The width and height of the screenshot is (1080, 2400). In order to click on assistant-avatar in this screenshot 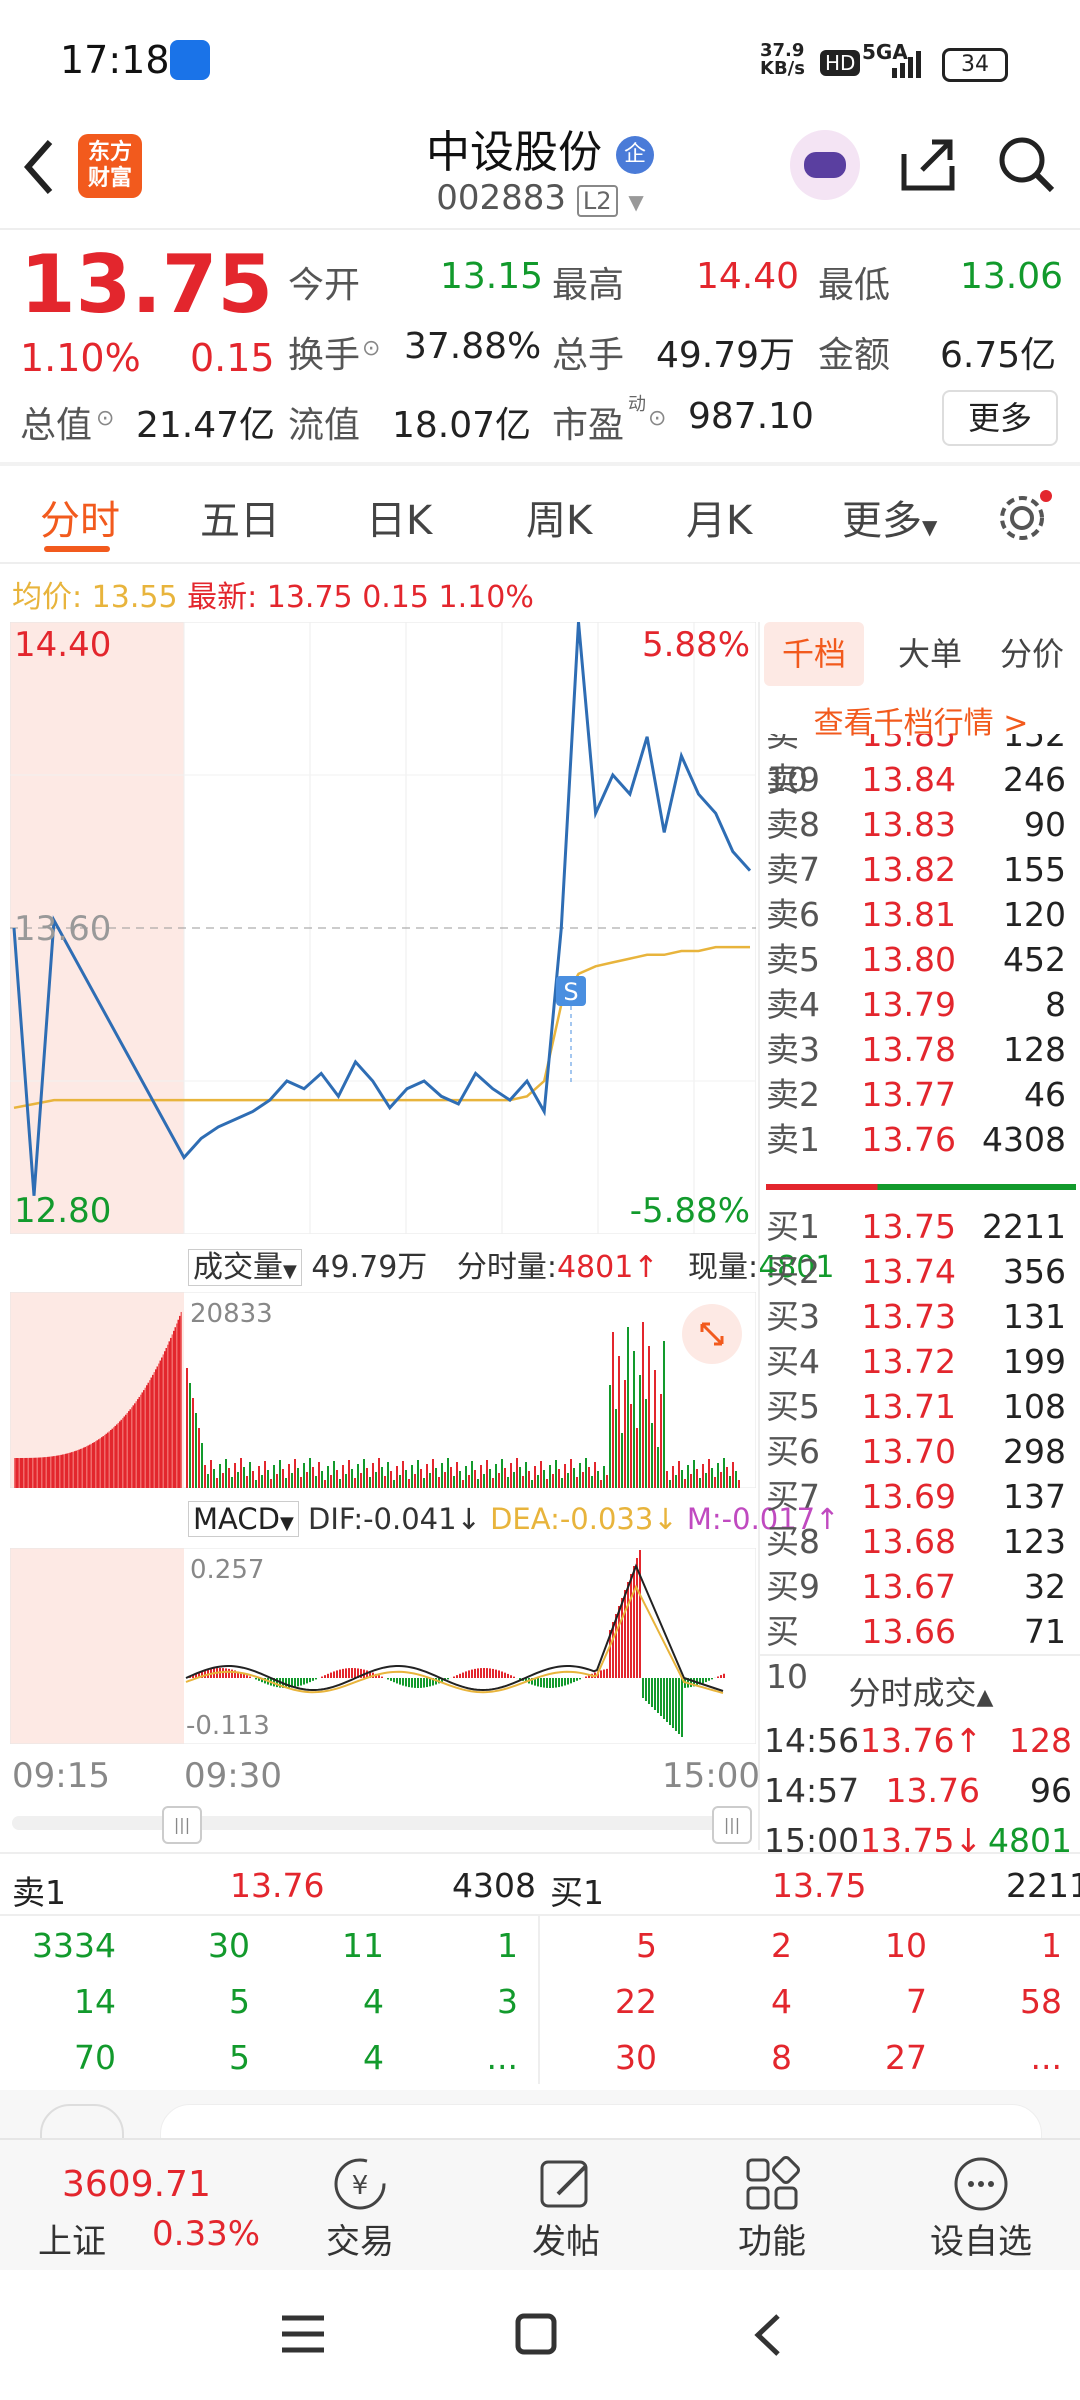, I will do `click(825, 165)`.